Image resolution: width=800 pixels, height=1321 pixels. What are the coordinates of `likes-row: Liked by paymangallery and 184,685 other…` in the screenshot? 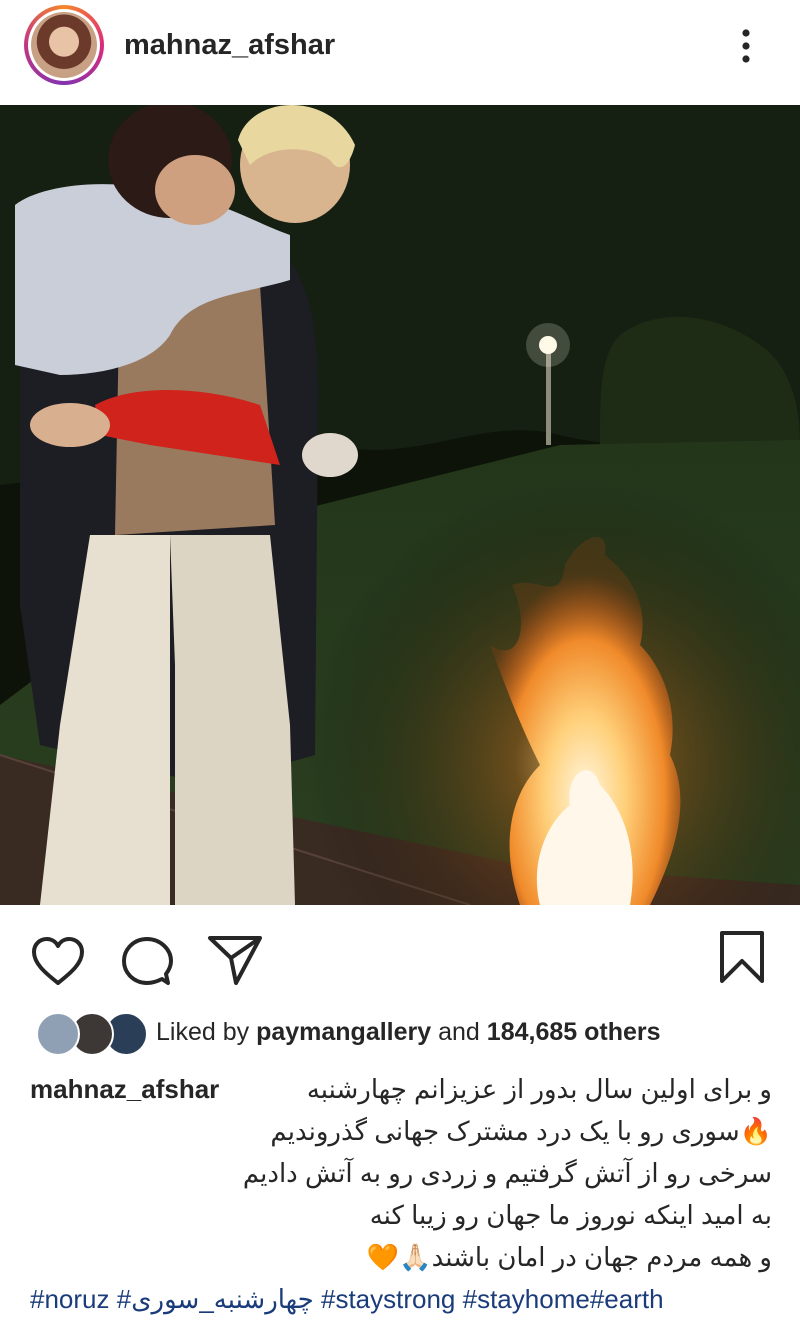 It's located at (406, 1033).